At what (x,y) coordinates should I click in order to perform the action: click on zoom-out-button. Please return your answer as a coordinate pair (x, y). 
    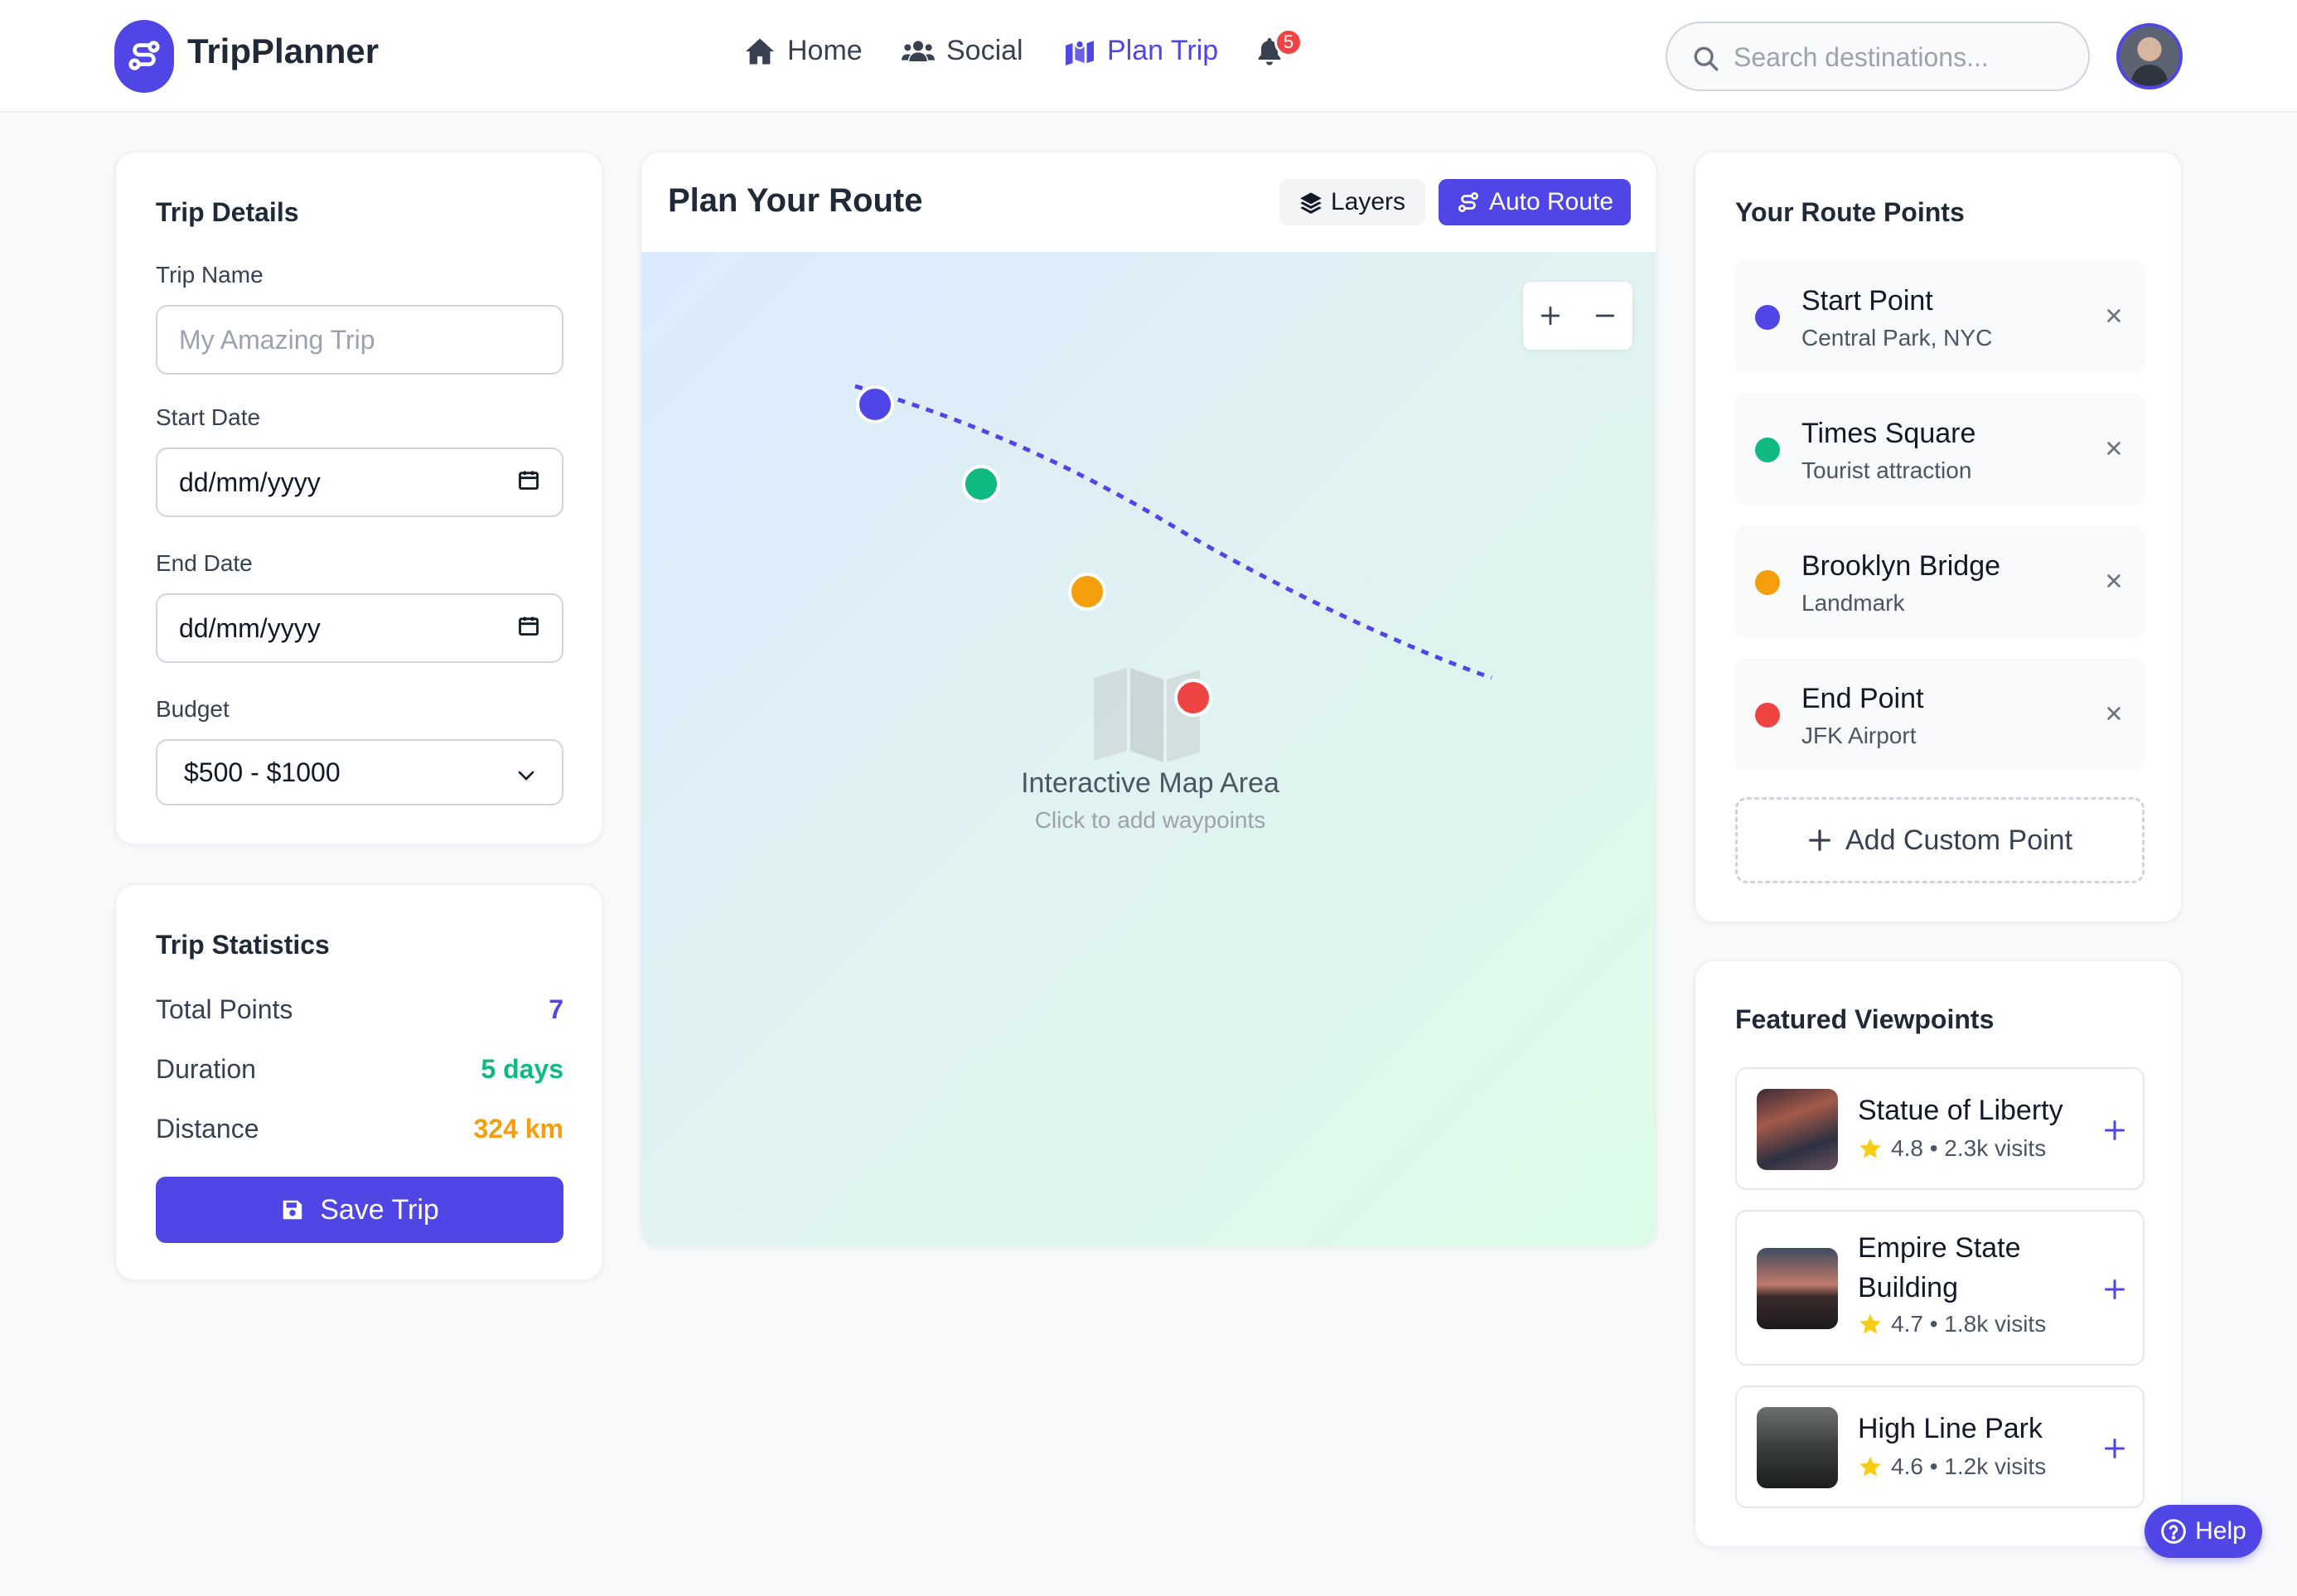
    Looking at the image, I should click on (1605, 316).